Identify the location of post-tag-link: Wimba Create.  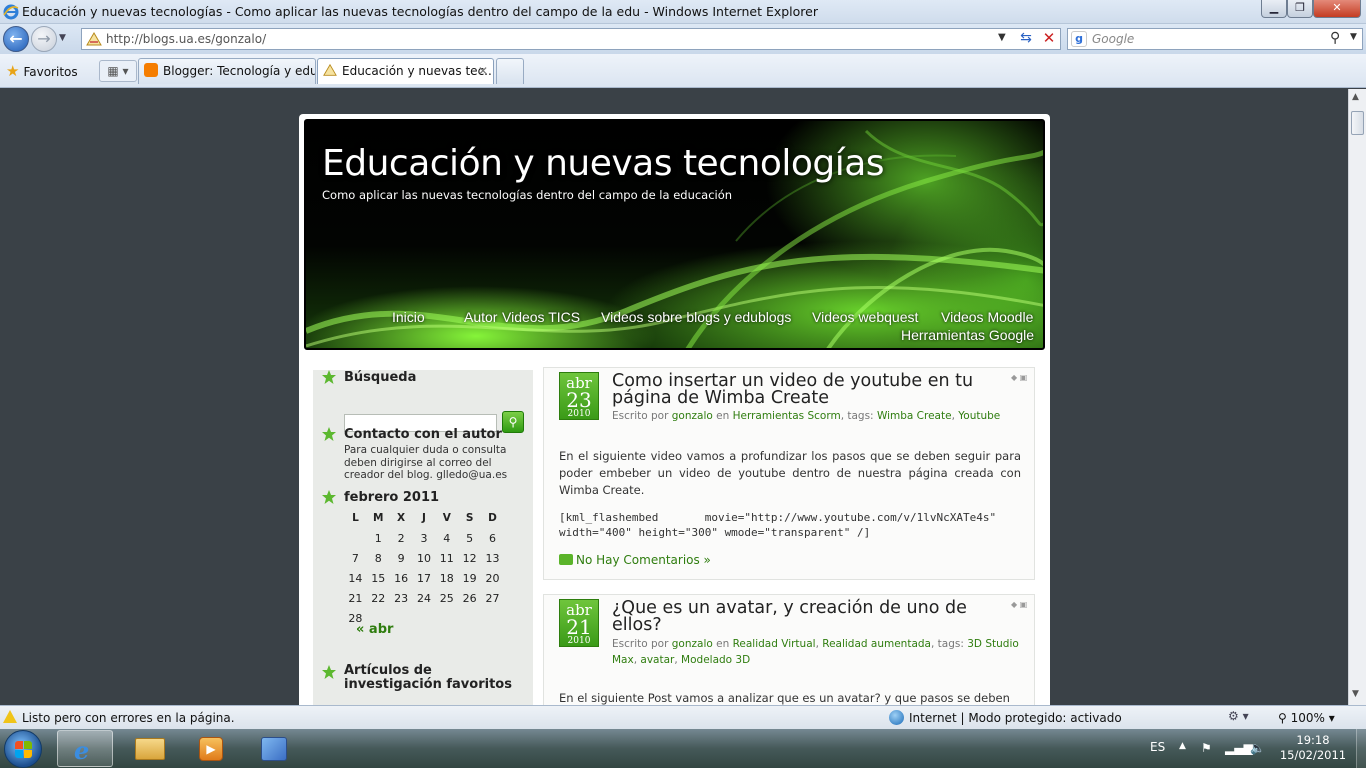
(914, 416).